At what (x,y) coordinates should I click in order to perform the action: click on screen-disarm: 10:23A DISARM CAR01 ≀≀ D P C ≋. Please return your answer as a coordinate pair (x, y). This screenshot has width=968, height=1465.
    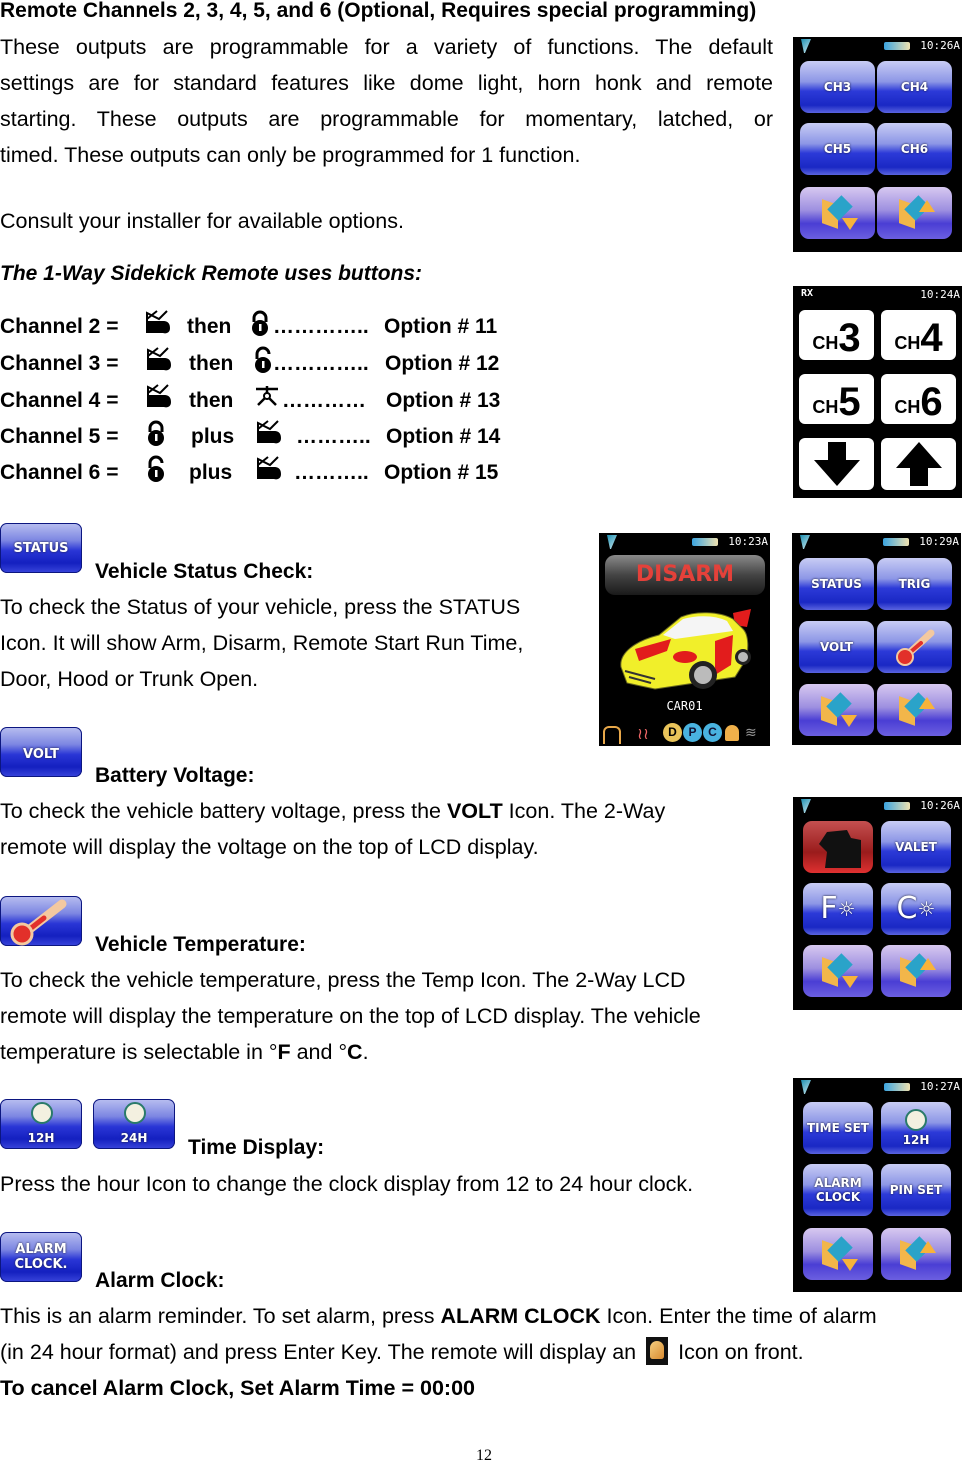
    Looking at the image, I should click on (684, 639).